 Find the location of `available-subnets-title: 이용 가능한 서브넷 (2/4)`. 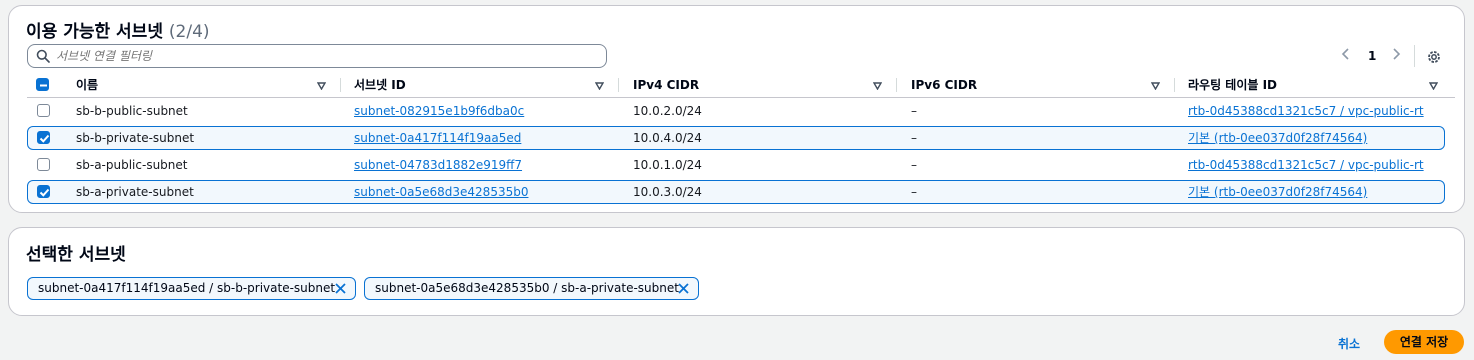

available-subnets-title: 이용 가능한 서브넷 (2/4) is located at coordinates (118, 29).